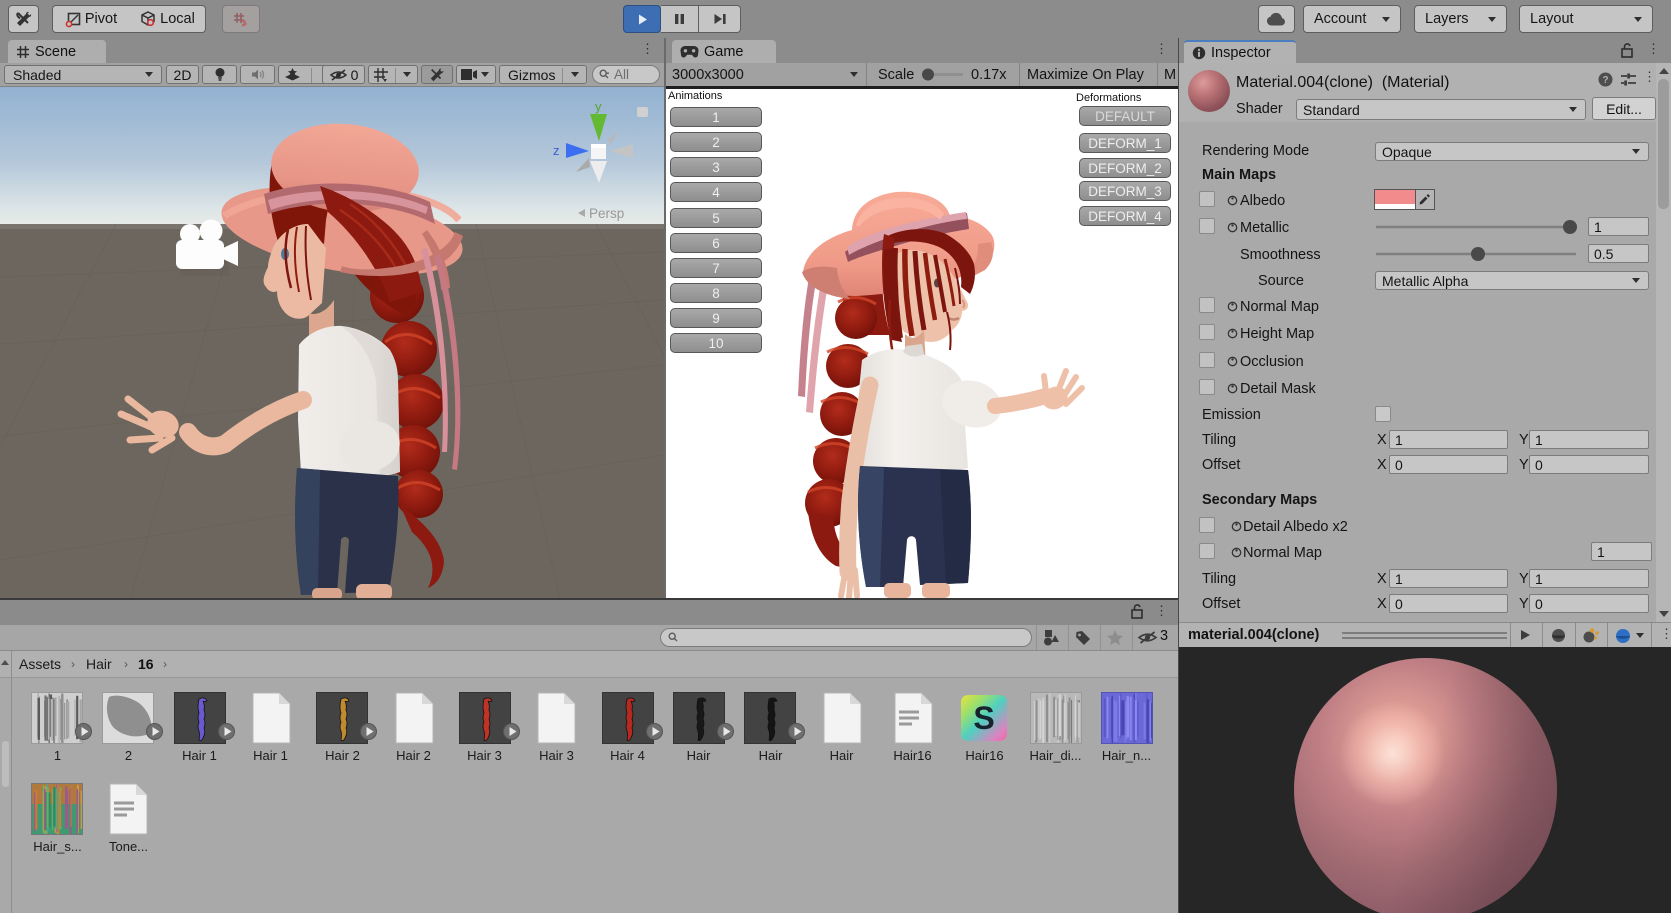  Describe the element at coordinates (598, 106) in the screenshot. I see `svg-text: y` at that location.